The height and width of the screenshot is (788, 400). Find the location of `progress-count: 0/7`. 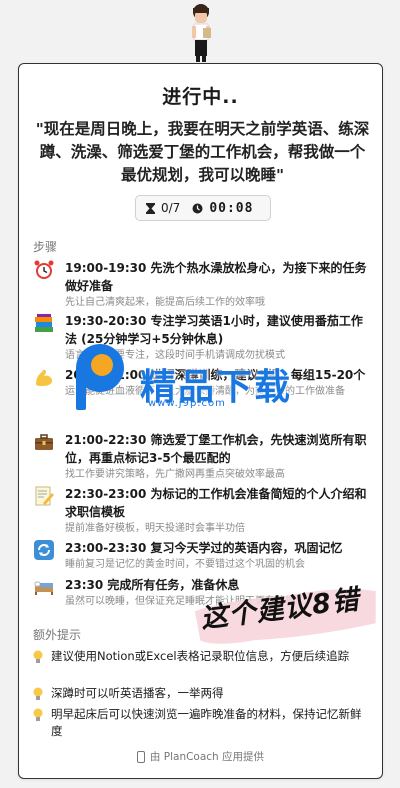

progress-count: 0/7 is located at coordinates (171, 208).